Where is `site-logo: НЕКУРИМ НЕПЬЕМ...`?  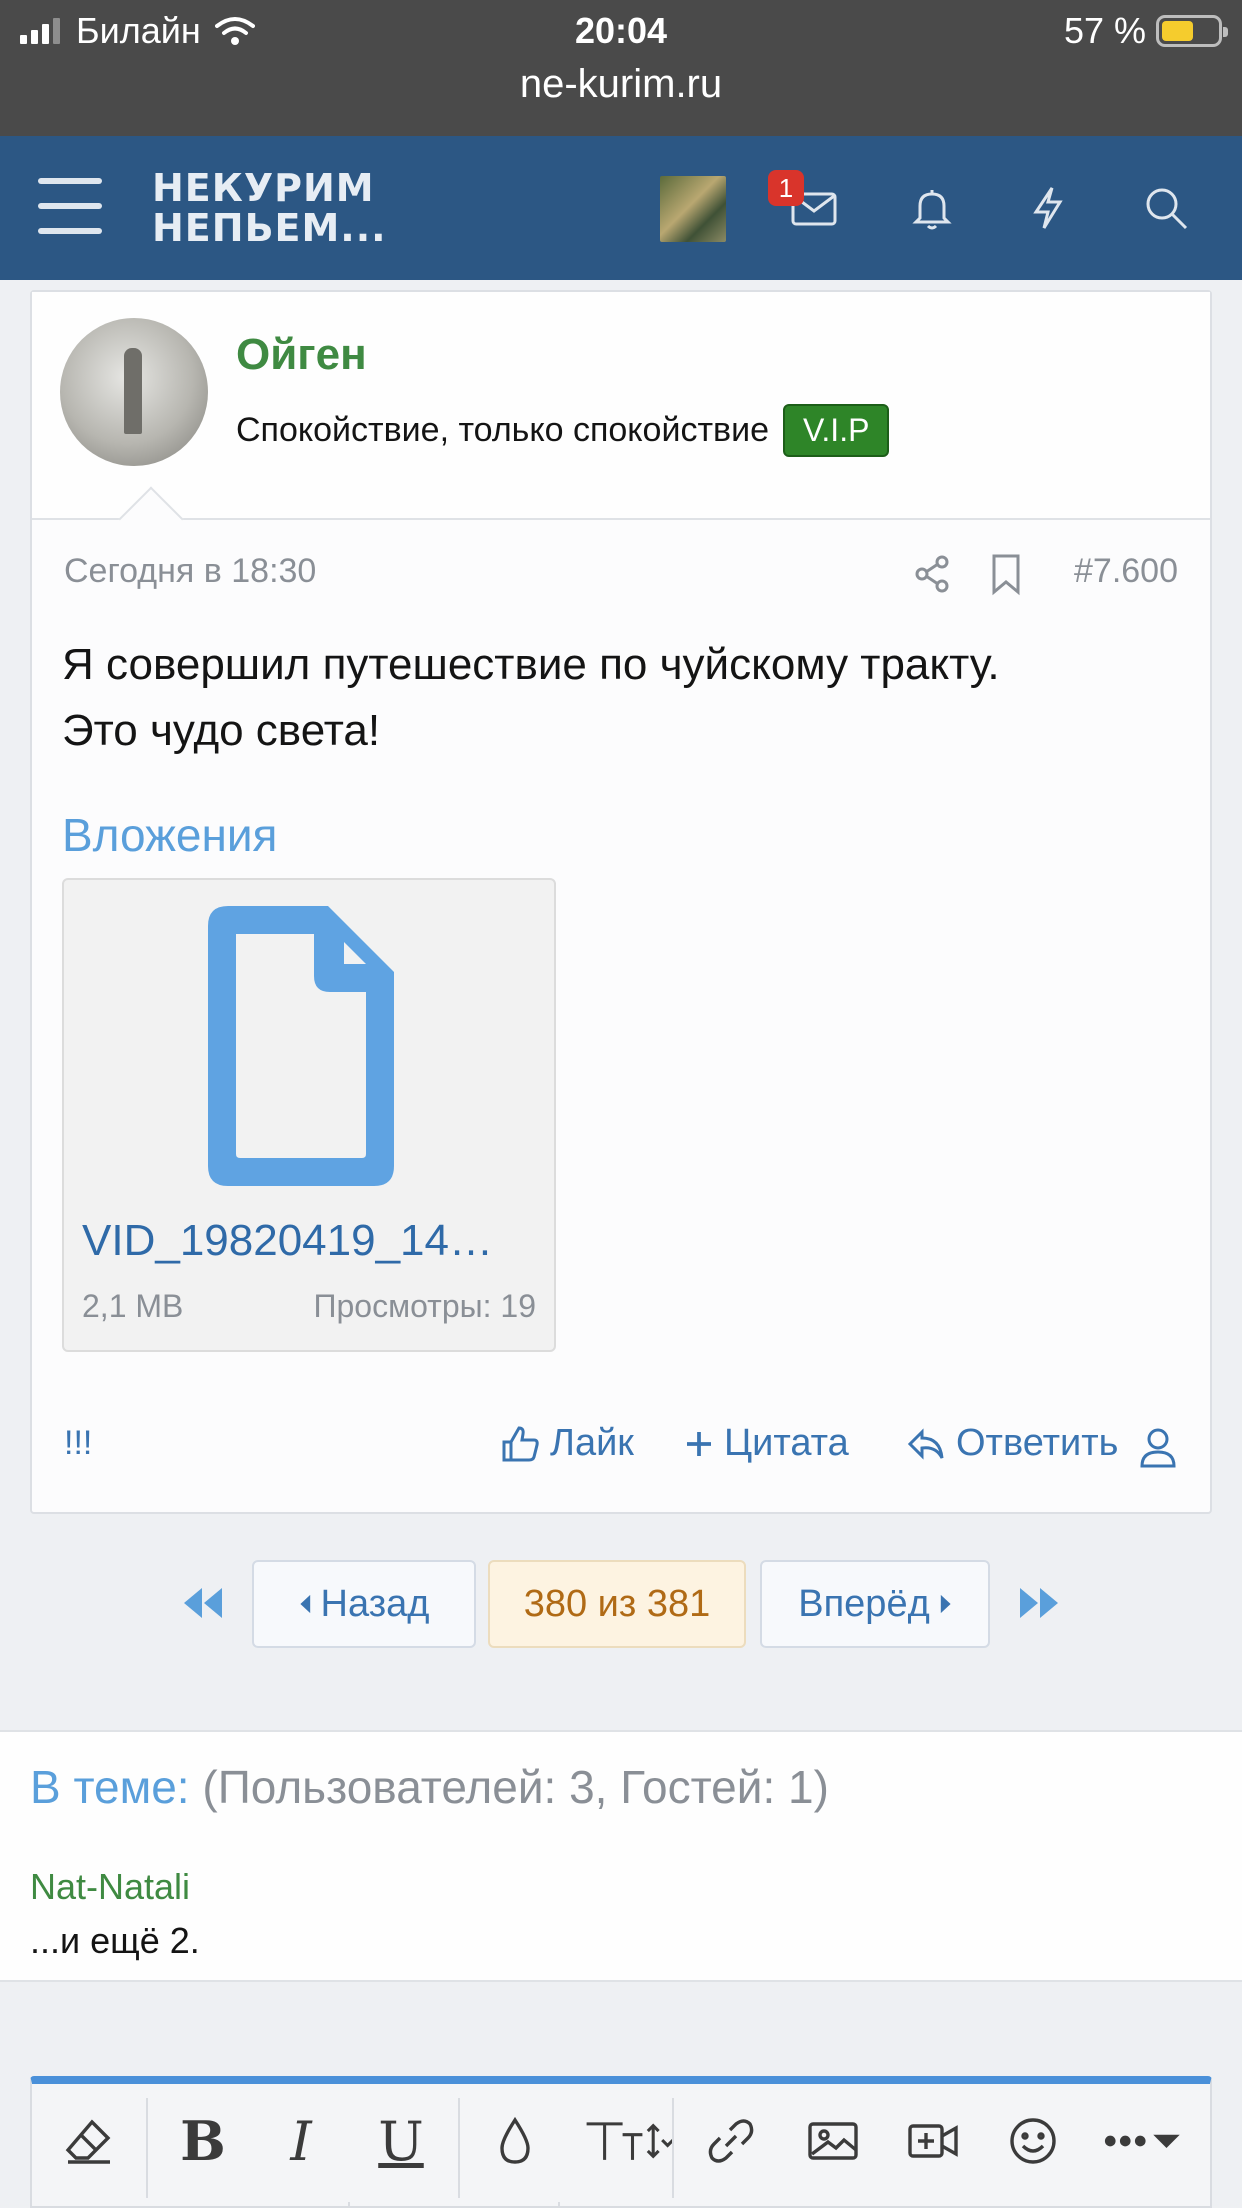 site-logo: НЕКУРИМ НЕПЬЕМ... is located at coordinates (269, 208).